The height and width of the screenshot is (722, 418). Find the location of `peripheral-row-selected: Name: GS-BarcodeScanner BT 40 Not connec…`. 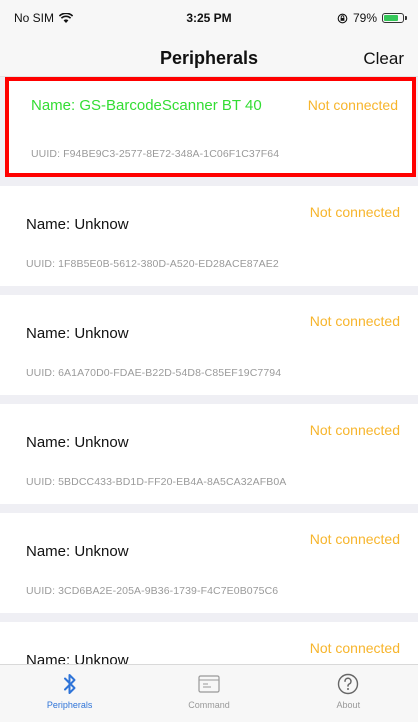

peripheral-row-selected: Name: GS-BarcodeScanner BT 40 Not connec… is located at coordinates (210, 127).